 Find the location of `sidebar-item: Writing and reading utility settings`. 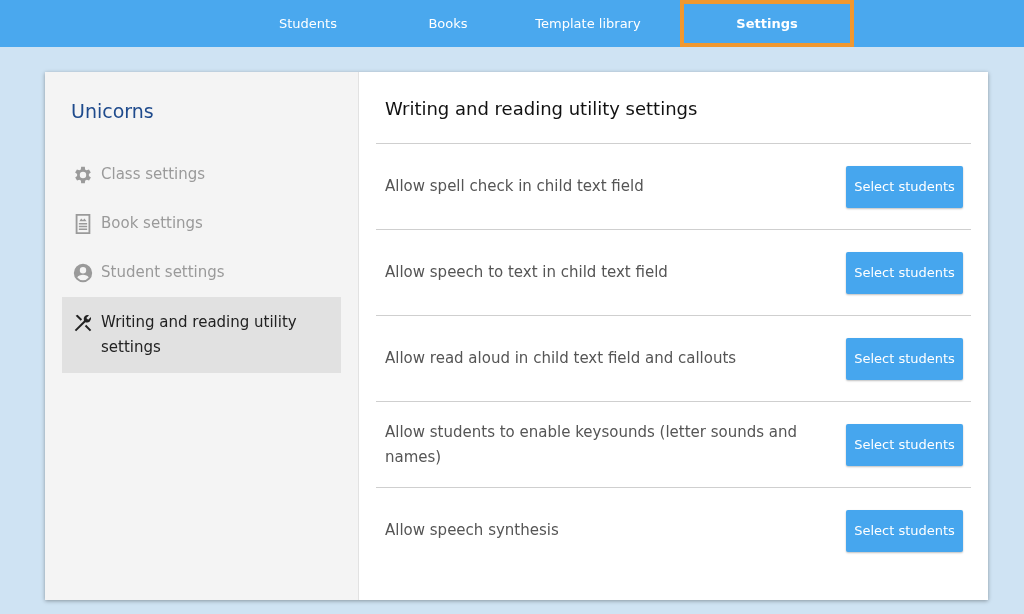

sidebar-item: Writing and reading utility settings is located at coordinates (201, 335).